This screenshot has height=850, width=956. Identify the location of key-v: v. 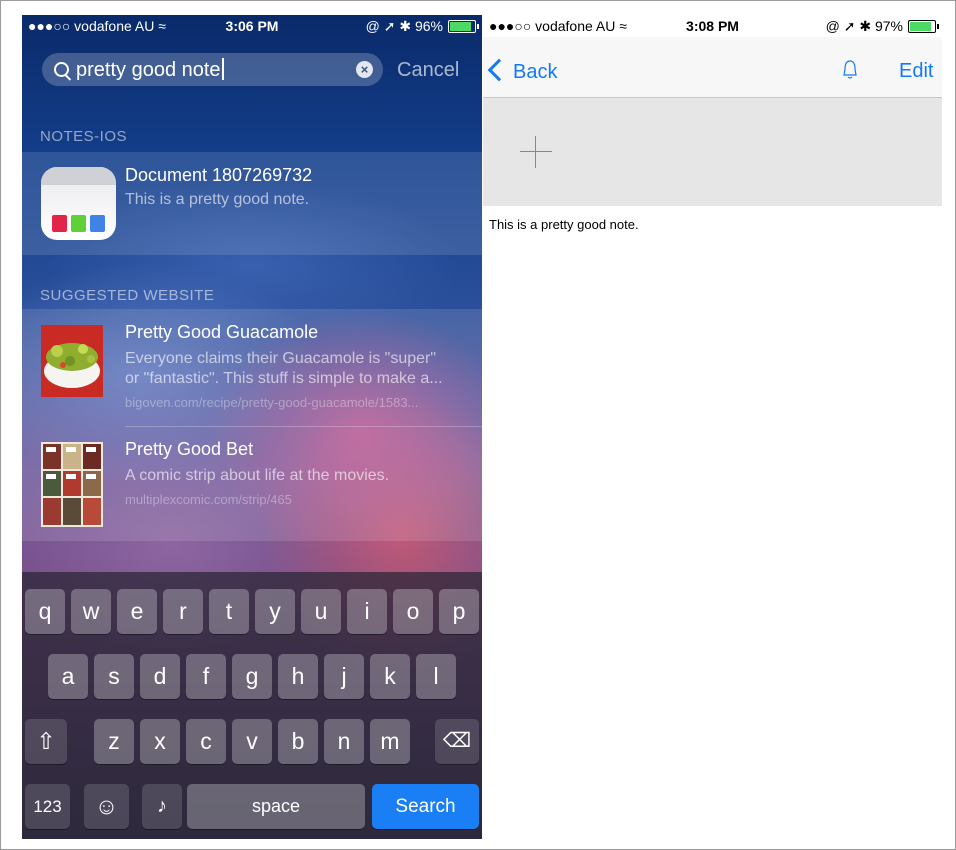
(252, 741).